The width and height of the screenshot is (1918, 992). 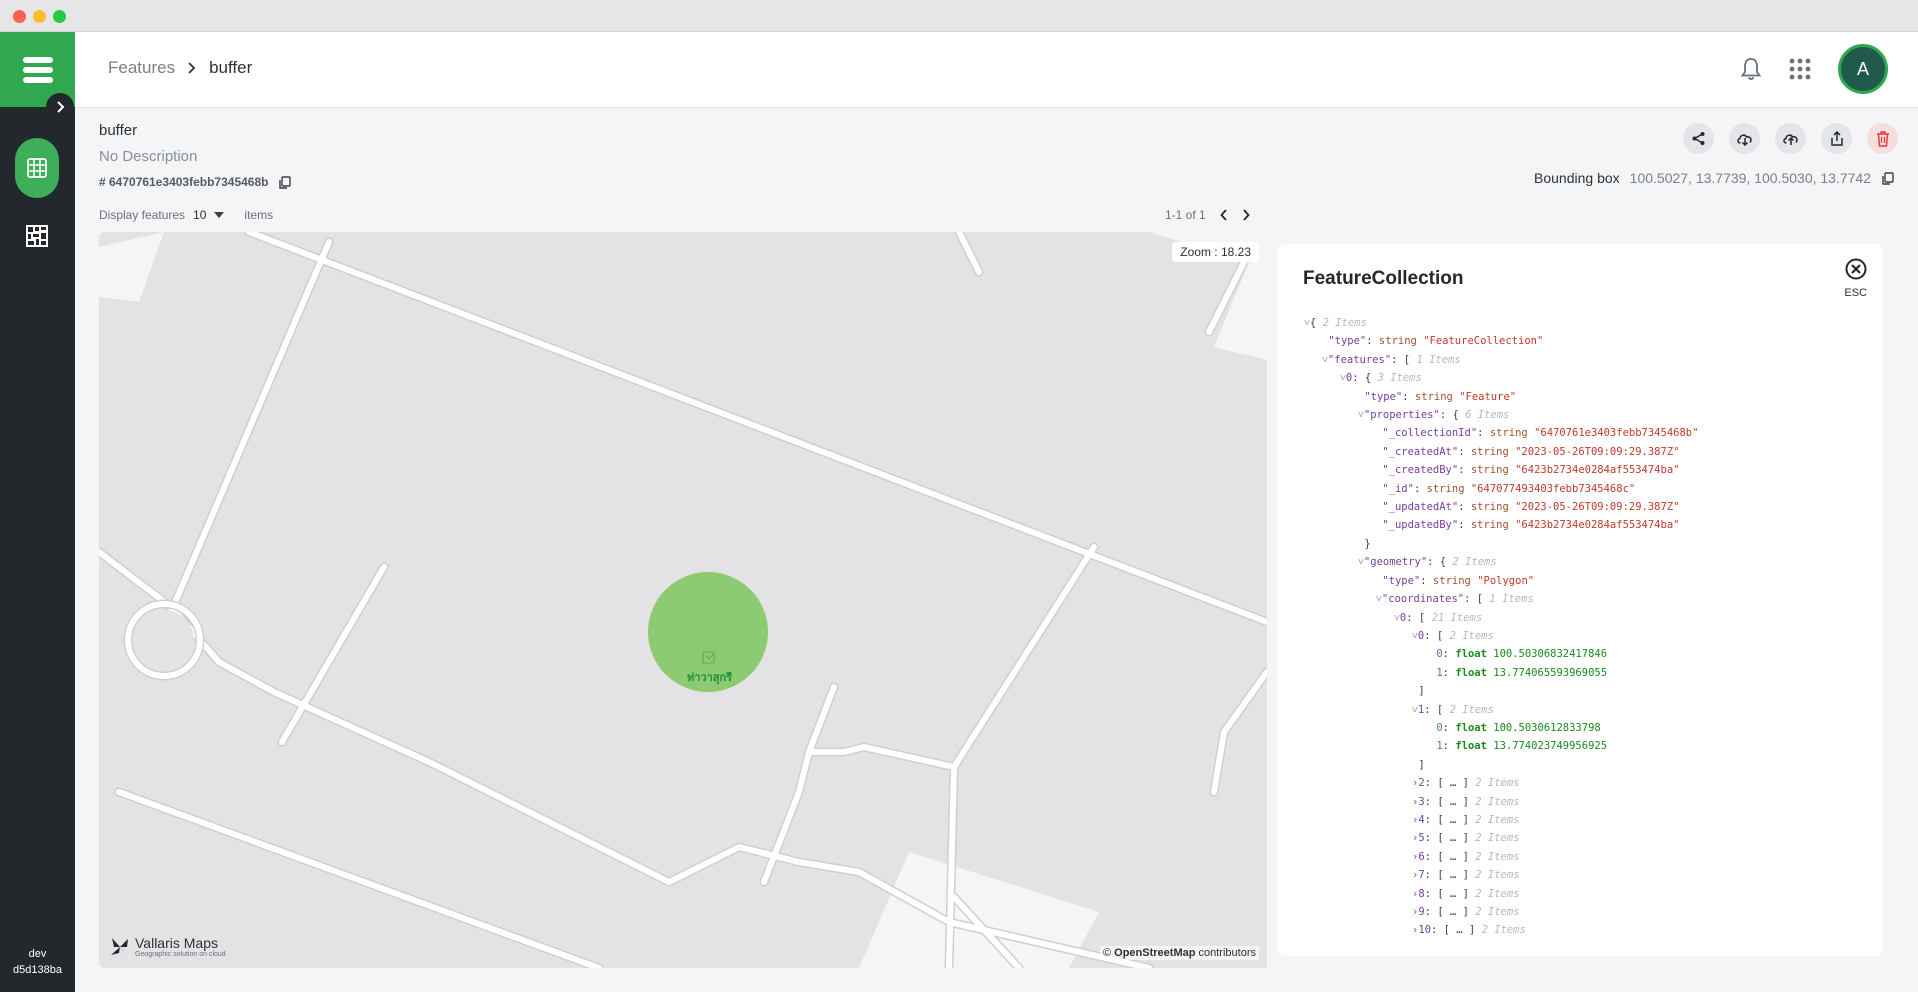 I want to click on json-bracket: }, so click(x=1367, y=543).